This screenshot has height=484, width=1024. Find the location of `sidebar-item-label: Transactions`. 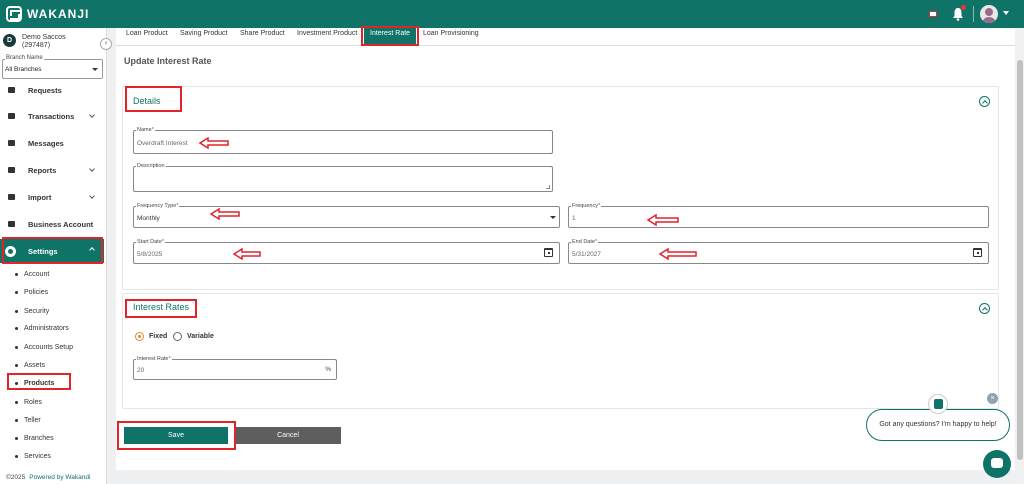

sidebar-item-label: Transactions is located at coordinates (51, 116).